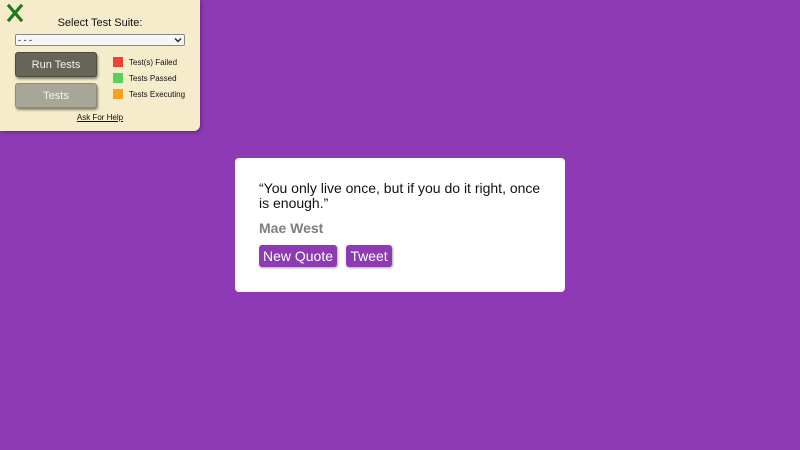  I want to click on legend-passed: Tests Passed, so click(145, 78).